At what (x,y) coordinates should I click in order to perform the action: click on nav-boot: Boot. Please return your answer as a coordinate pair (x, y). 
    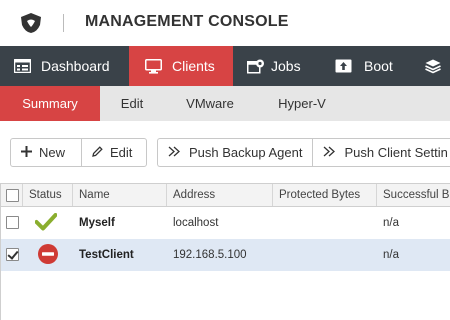
    Looking at the image, I should click on (364, 66).